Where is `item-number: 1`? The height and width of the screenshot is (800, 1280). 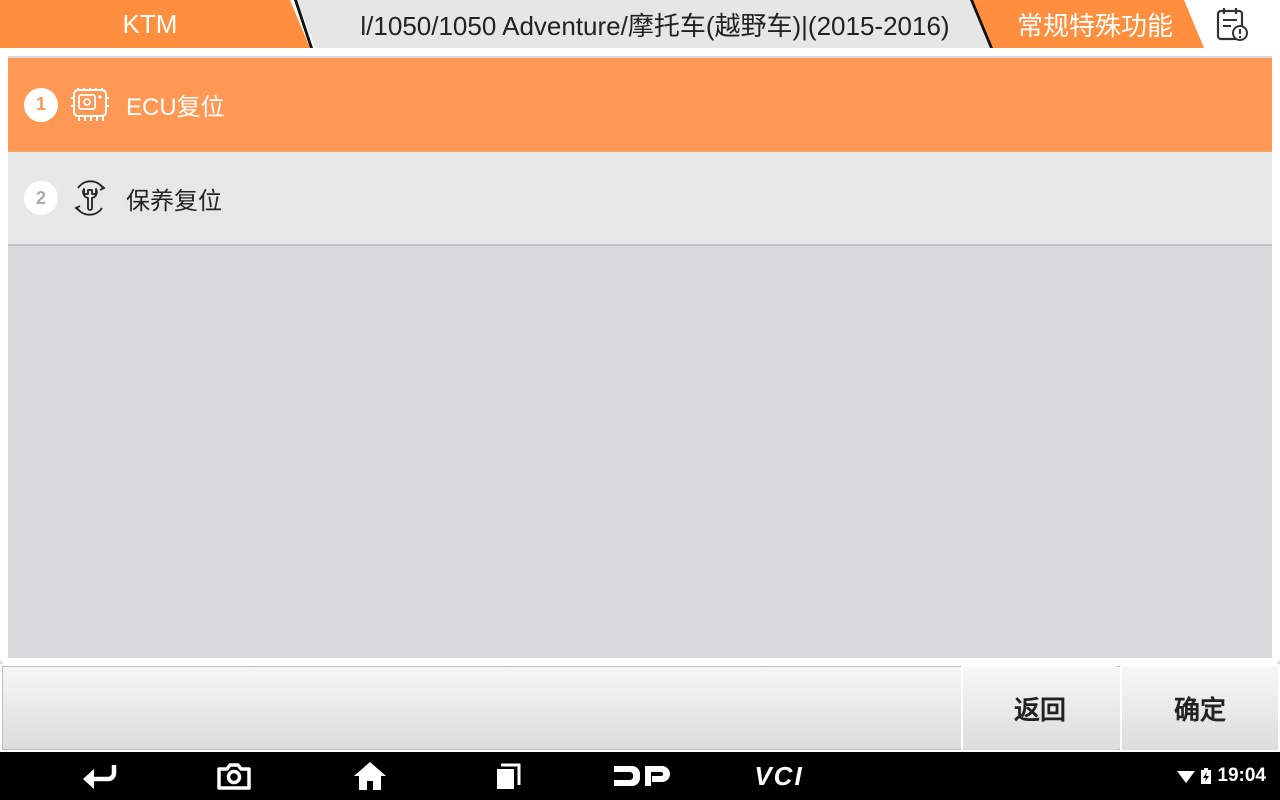
item-number: 1 is located at coordinates (41, 104).